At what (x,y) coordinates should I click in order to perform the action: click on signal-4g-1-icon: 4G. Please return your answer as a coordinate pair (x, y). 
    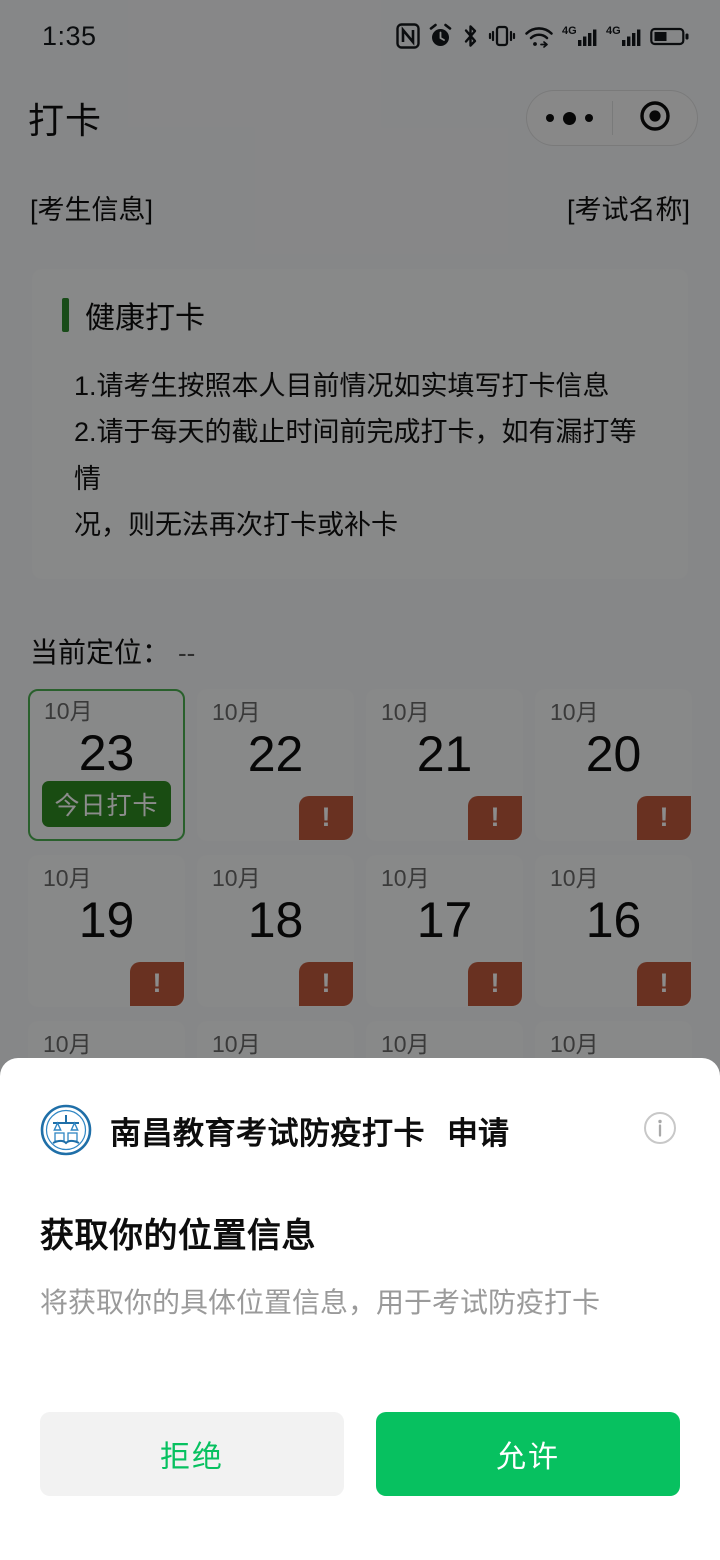
    Looking at the image, I should click on (580, 36).